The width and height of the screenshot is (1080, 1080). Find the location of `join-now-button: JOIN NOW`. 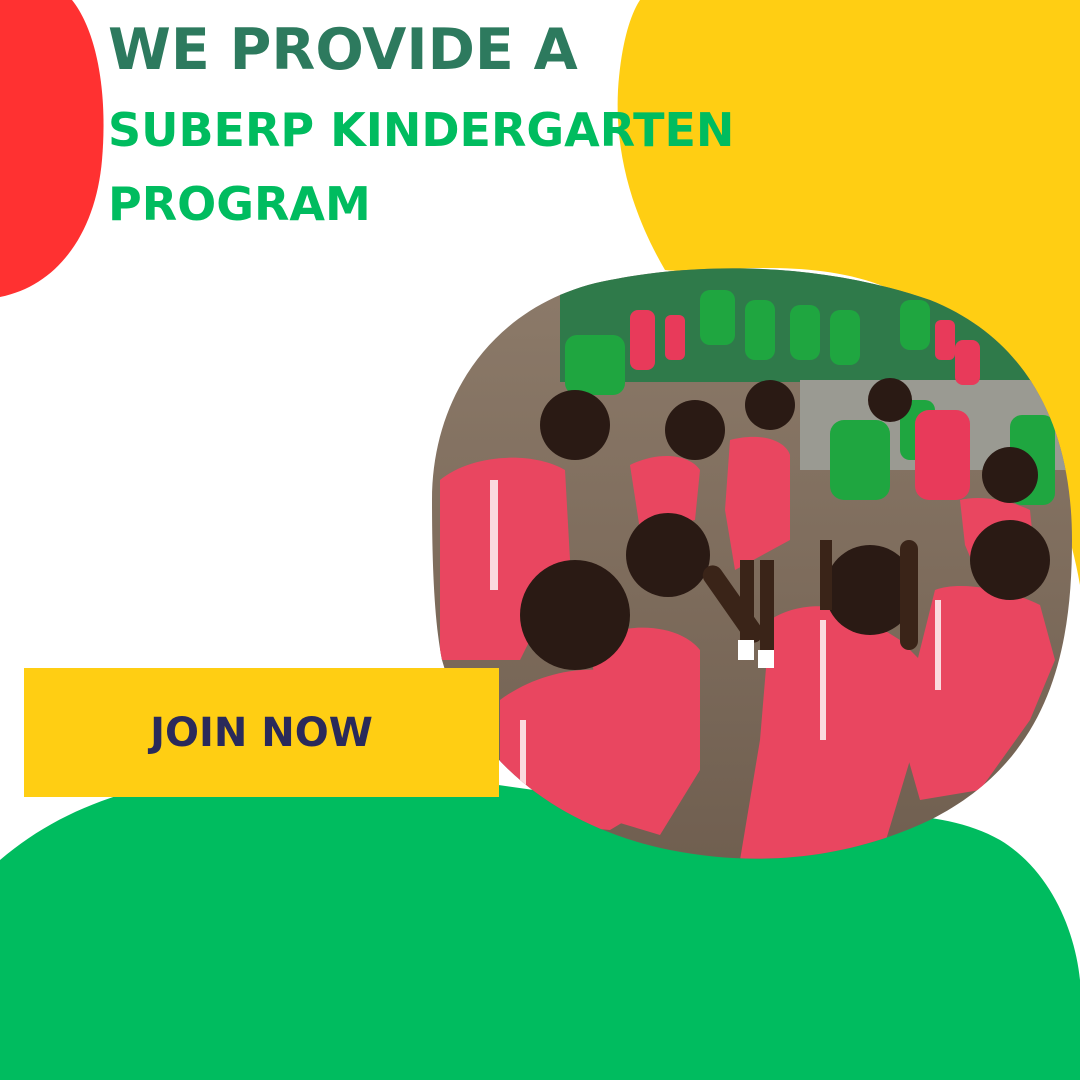

join-now-button: JOIN NOW is located at coordinates (261, 732).